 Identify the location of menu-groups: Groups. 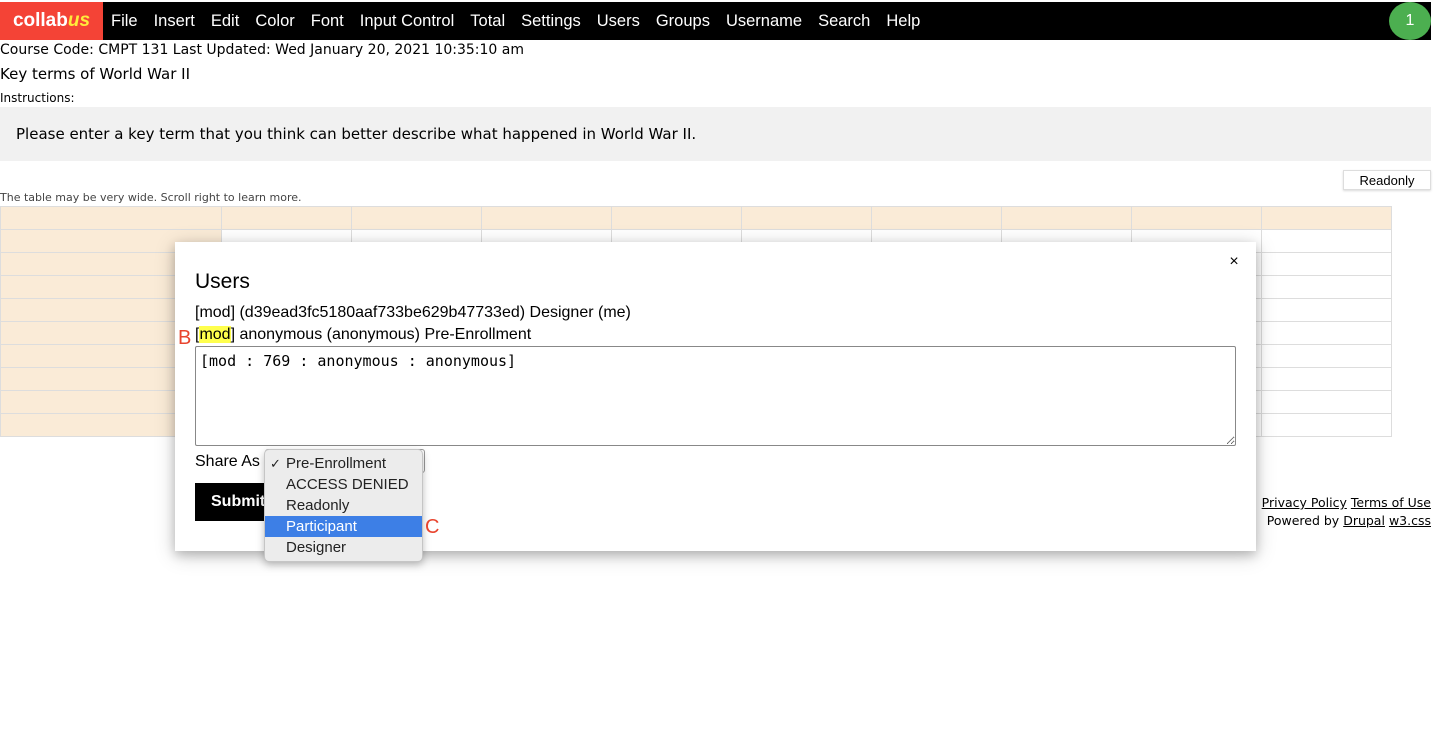
(683, 21).